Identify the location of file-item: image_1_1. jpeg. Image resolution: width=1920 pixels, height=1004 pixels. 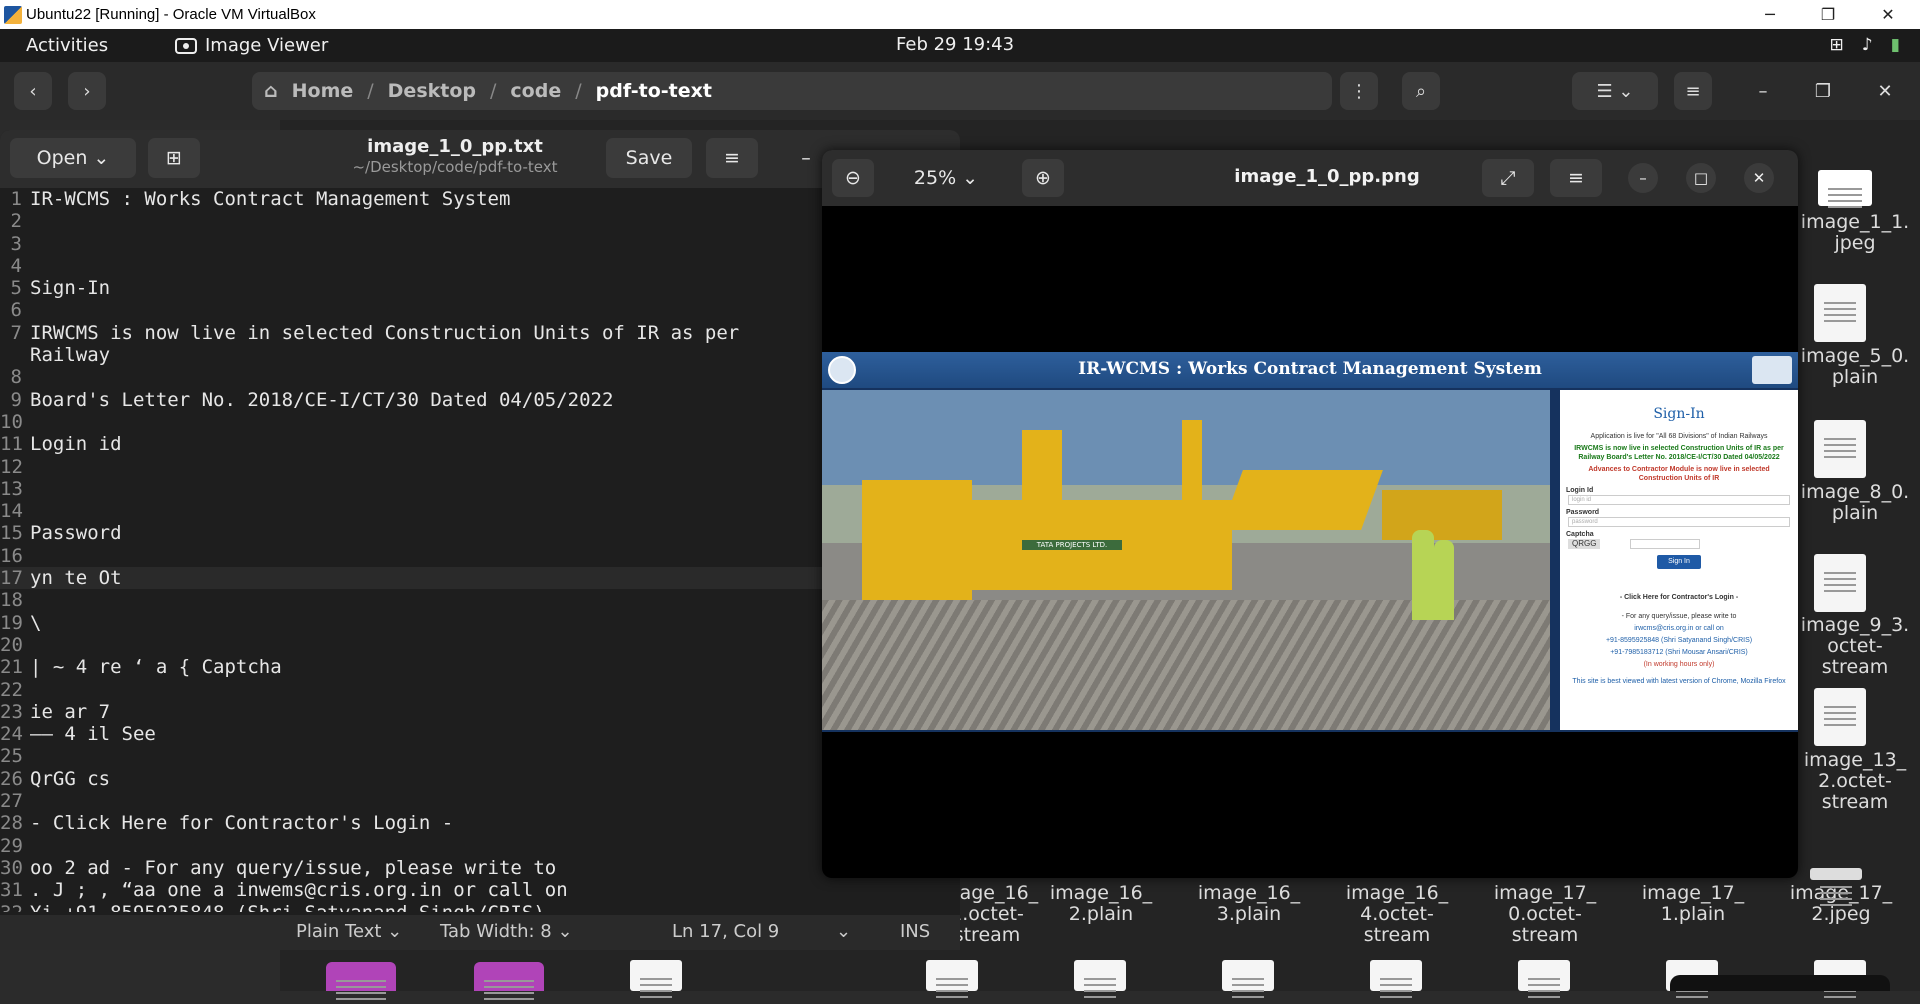
(1850, 233).